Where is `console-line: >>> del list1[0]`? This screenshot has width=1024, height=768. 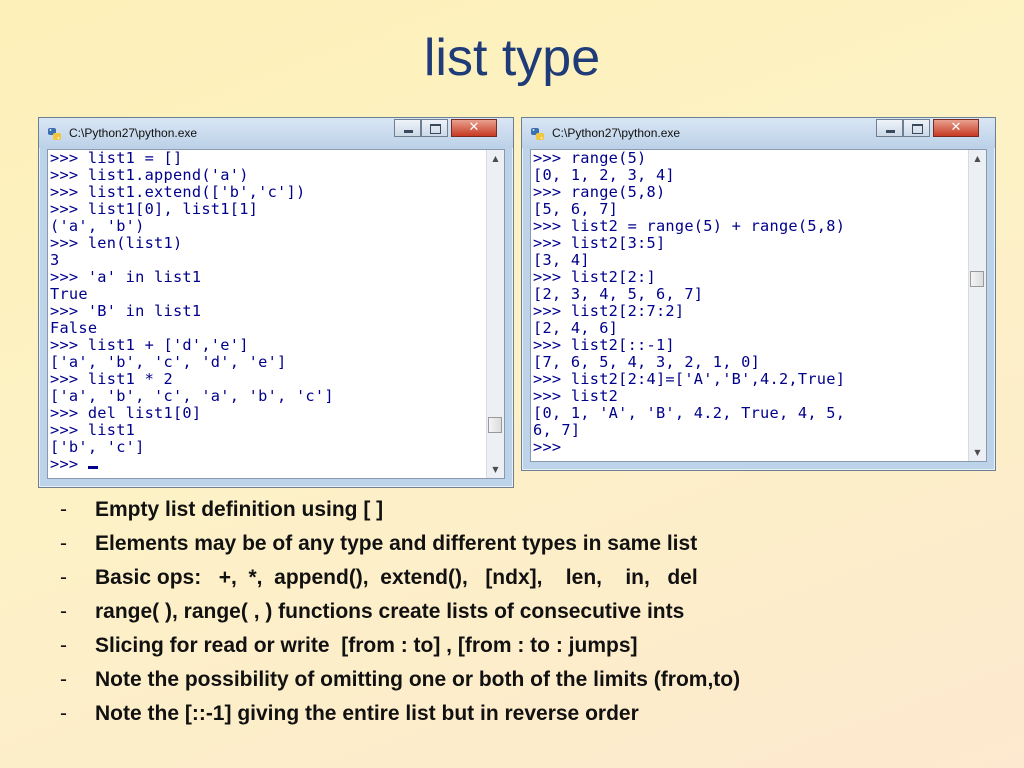 console-line: >>> del list1[0] is located at coordinates (126, 413).